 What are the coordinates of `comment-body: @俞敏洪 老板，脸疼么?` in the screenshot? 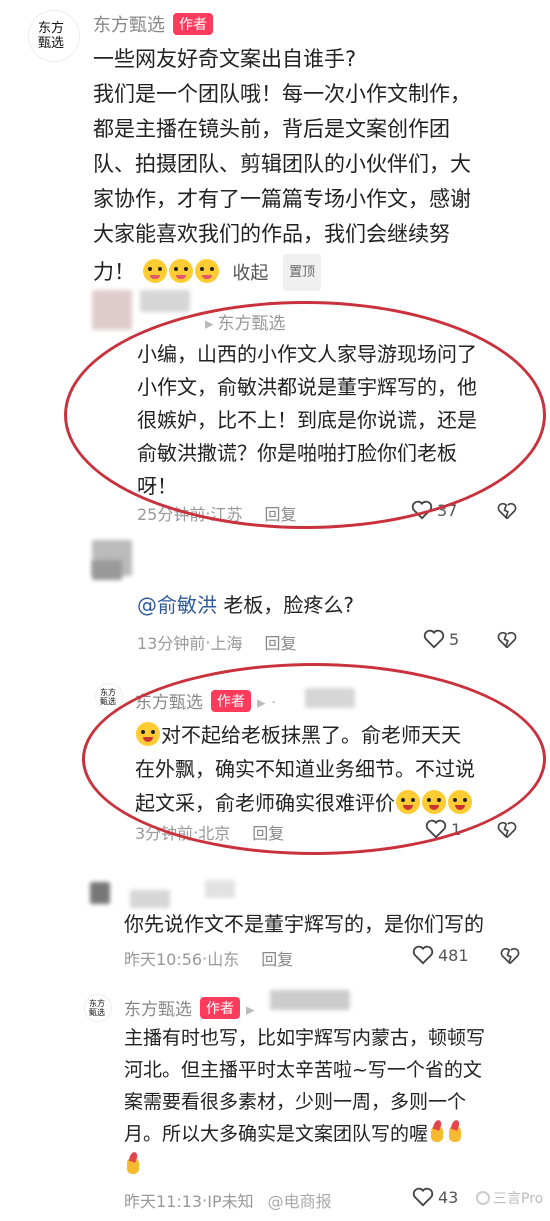 It's located at (245, 605).